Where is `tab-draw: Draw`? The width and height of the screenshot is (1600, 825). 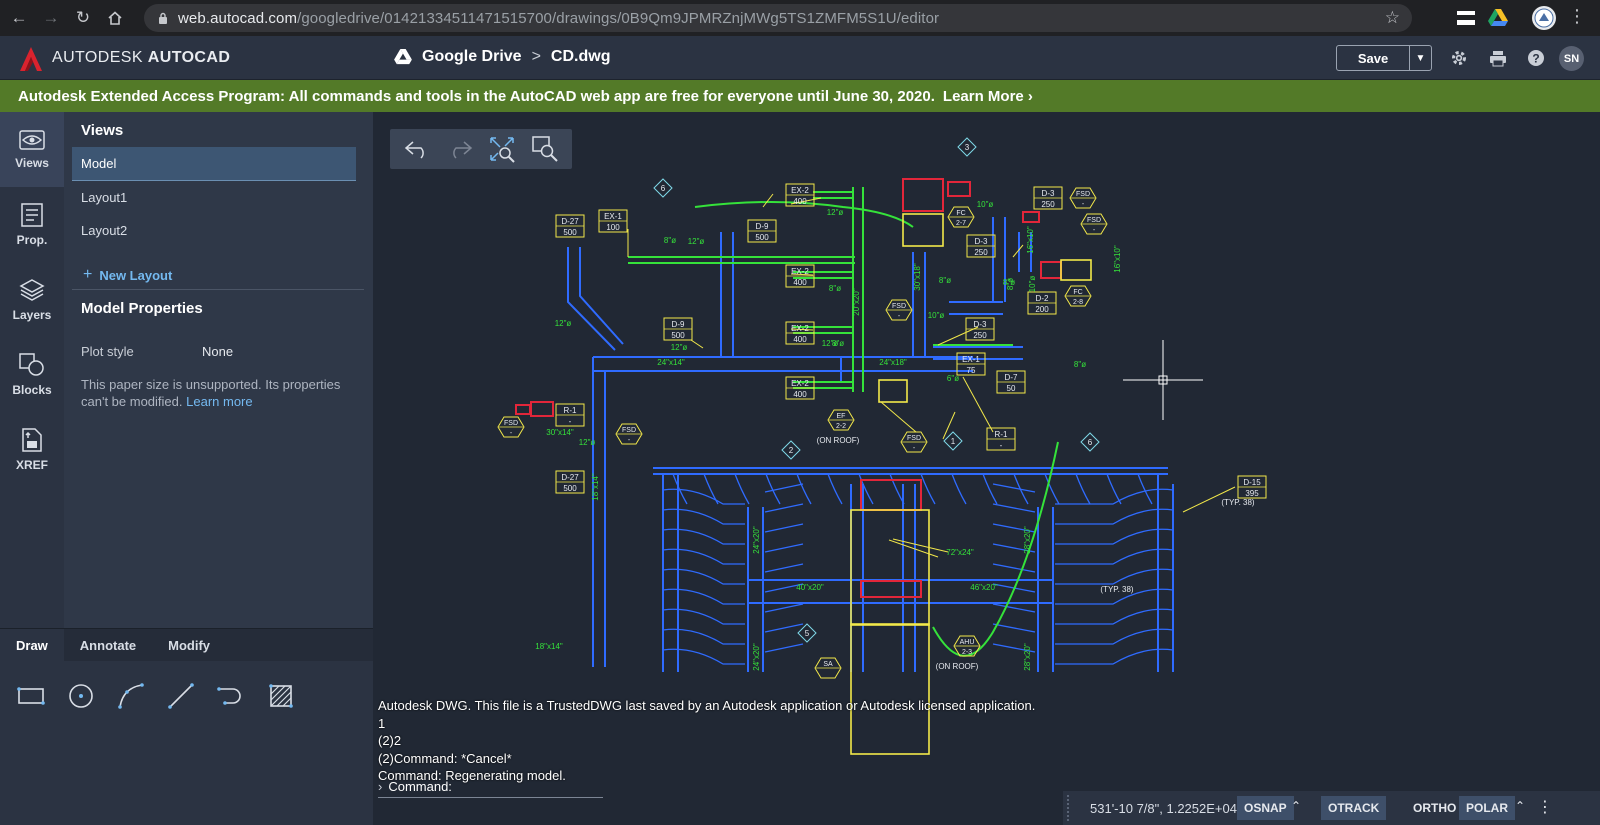 tab-draw: Draw is located at coordinates (32, 645).